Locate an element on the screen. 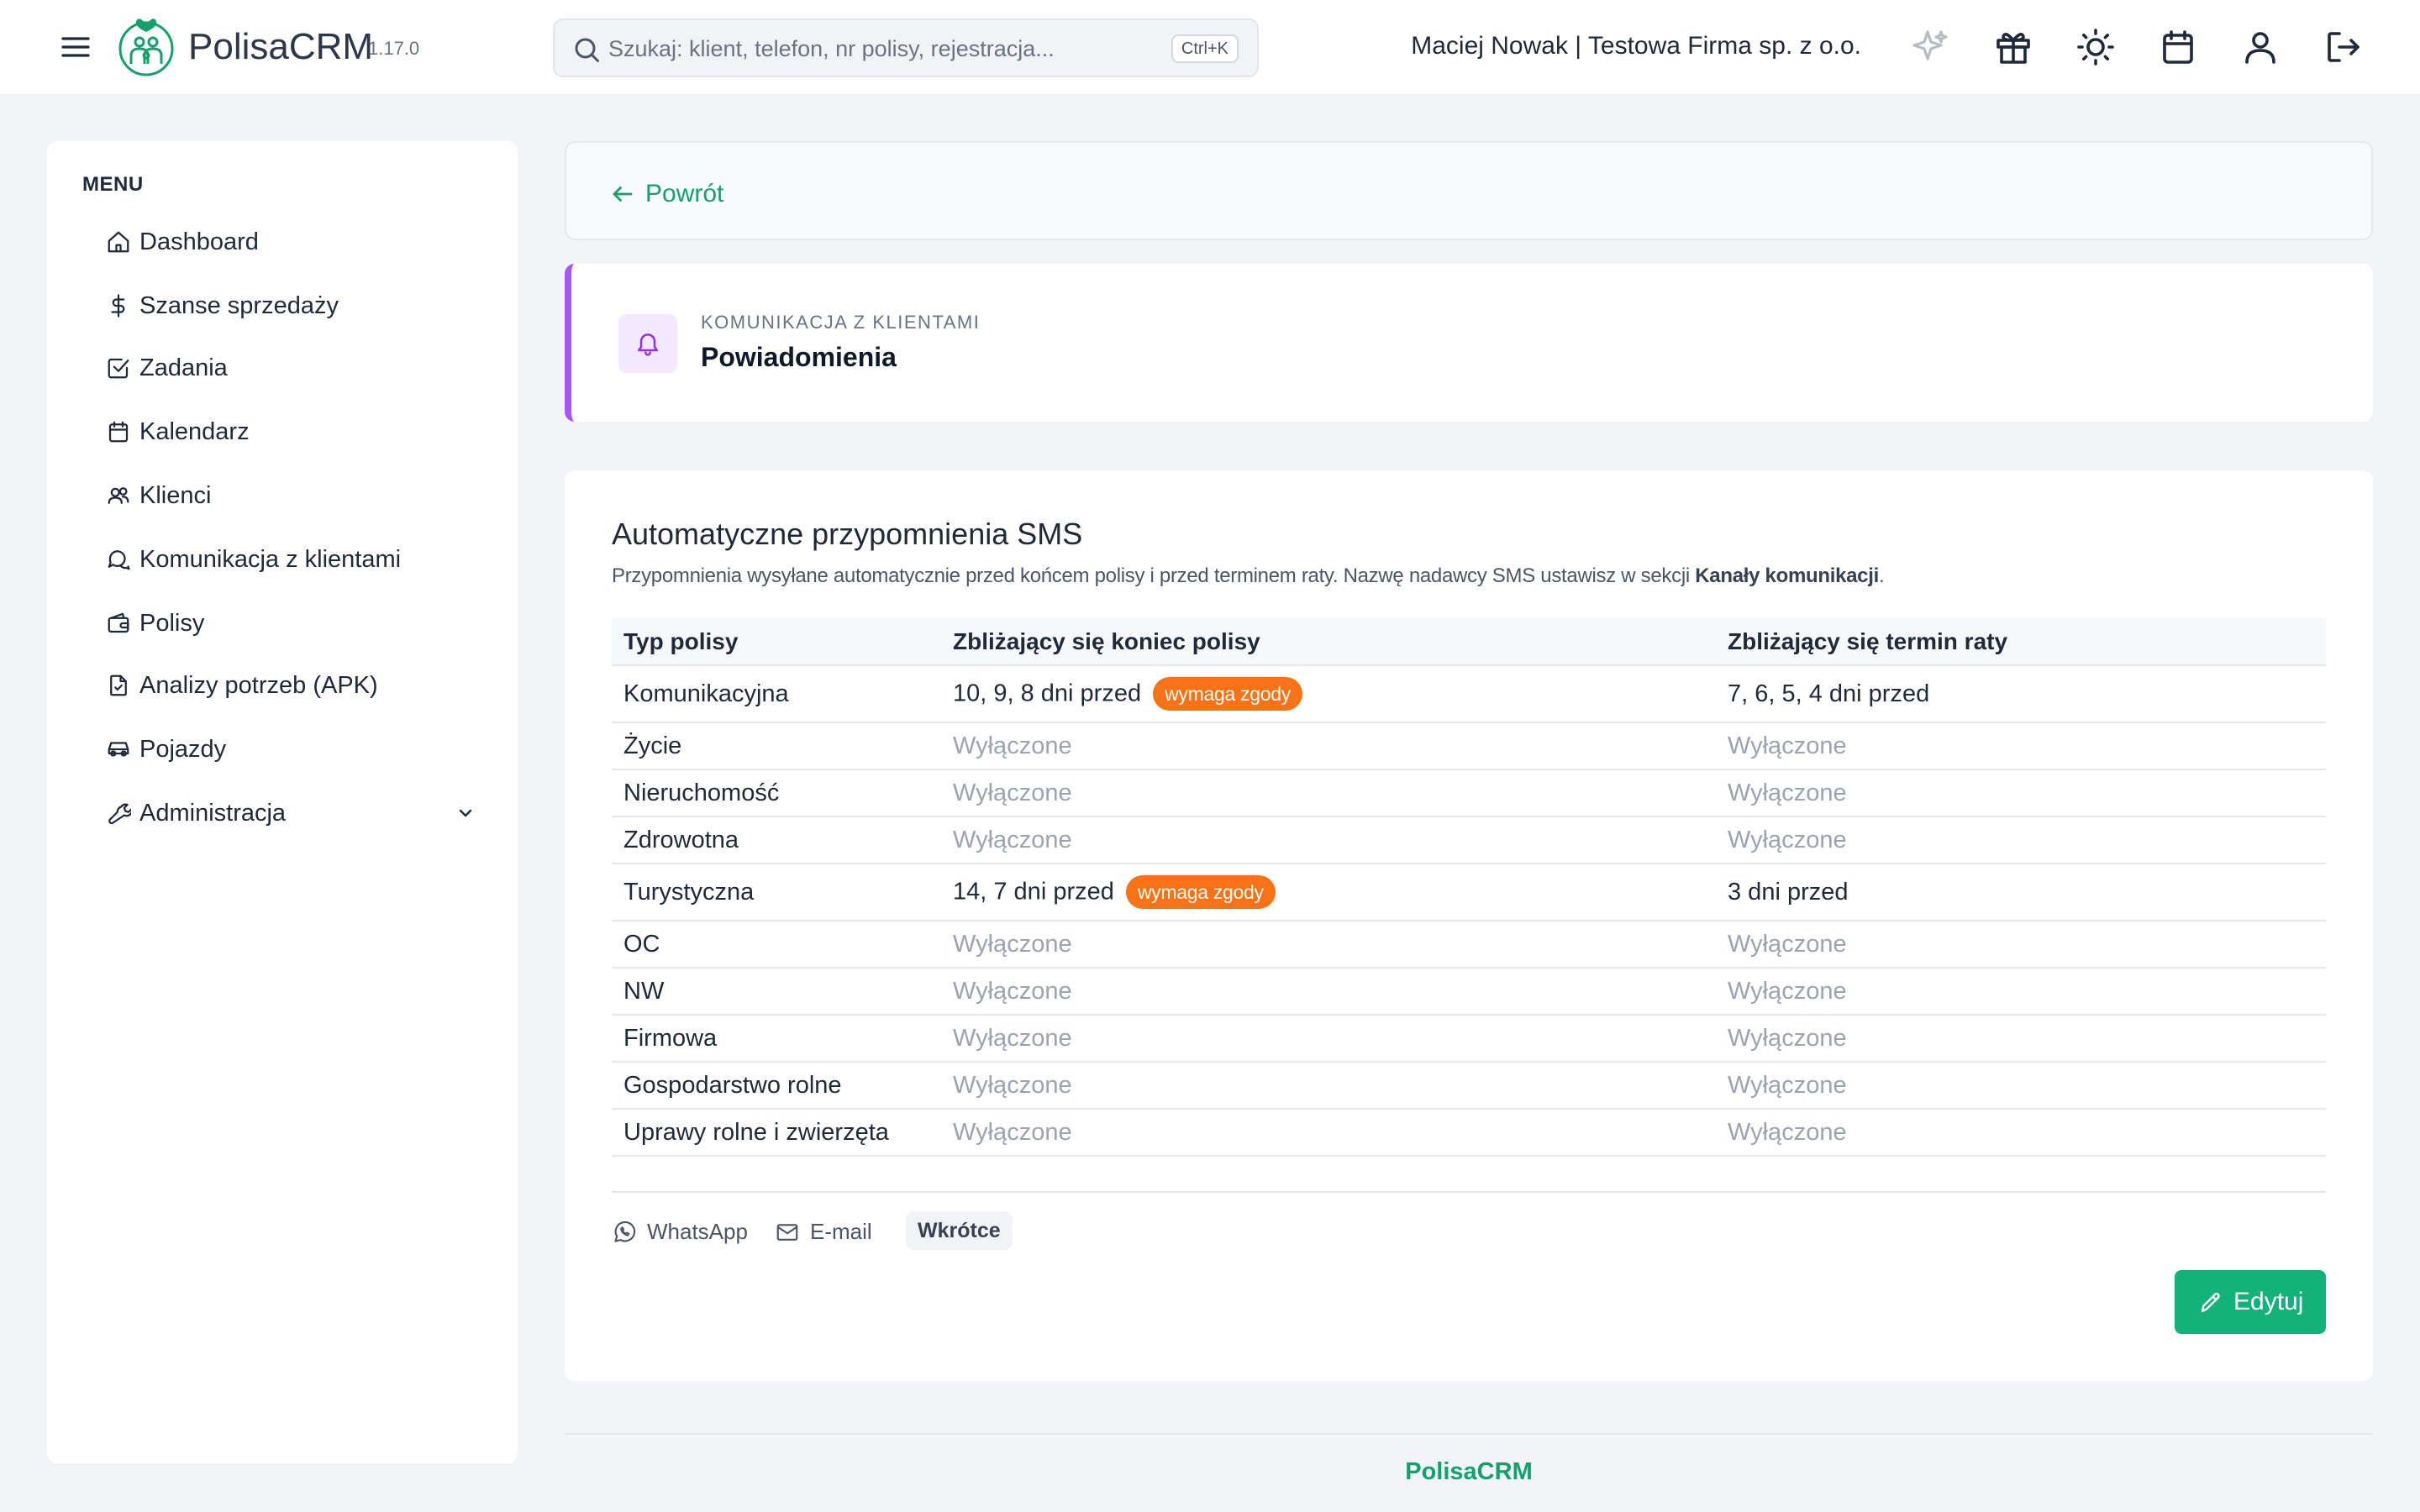  logout-icon is located at coordinates (2343, 47).